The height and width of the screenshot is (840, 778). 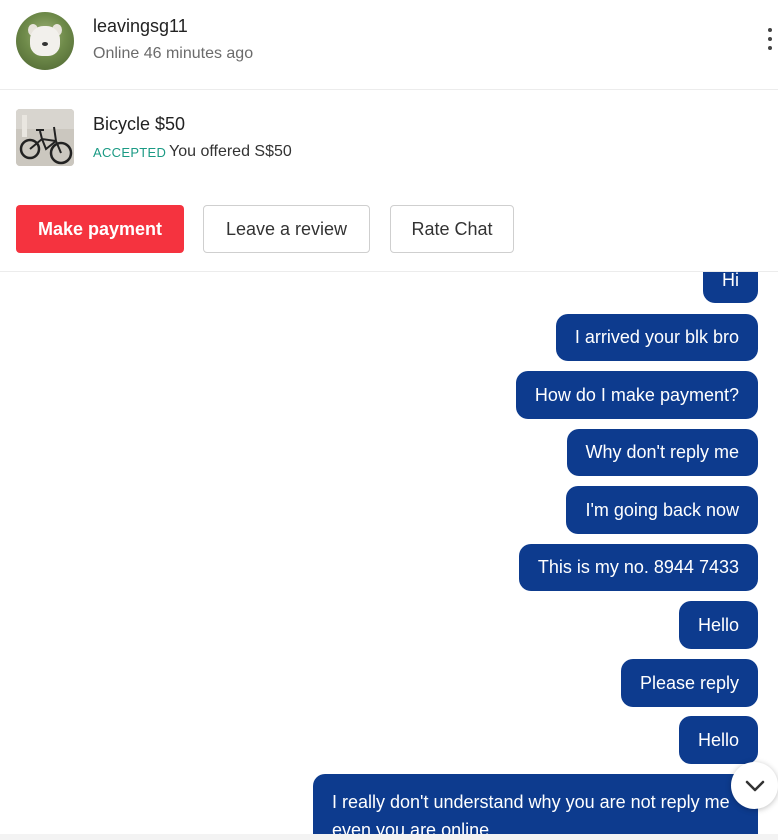 What do you see at coordinates (130, 152) in the screenshot?
I see `status-badge: ACCEPTED` at bounding box center [130, 152].